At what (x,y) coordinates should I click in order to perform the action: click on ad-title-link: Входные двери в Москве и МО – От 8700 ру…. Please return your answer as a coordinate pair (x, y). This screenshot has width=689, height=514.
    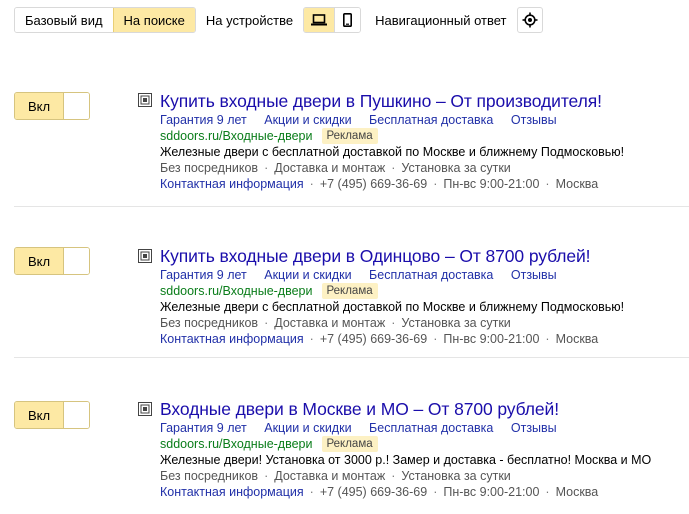
    Looking at the image, I should click on (424, 409).